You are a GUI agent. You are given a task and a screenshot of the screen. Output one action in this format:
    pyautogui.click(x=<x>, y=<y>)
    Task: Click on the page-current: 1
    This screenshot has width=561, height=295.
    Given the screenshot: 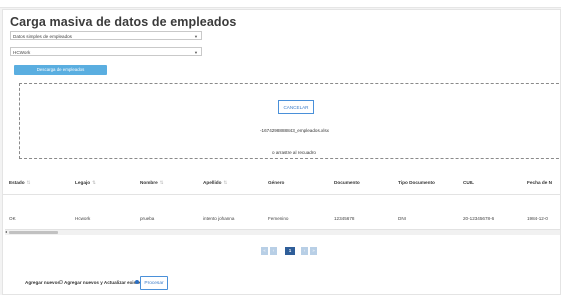 What is the action you would take?
    pyautogui.click(x=290, y=251)
    